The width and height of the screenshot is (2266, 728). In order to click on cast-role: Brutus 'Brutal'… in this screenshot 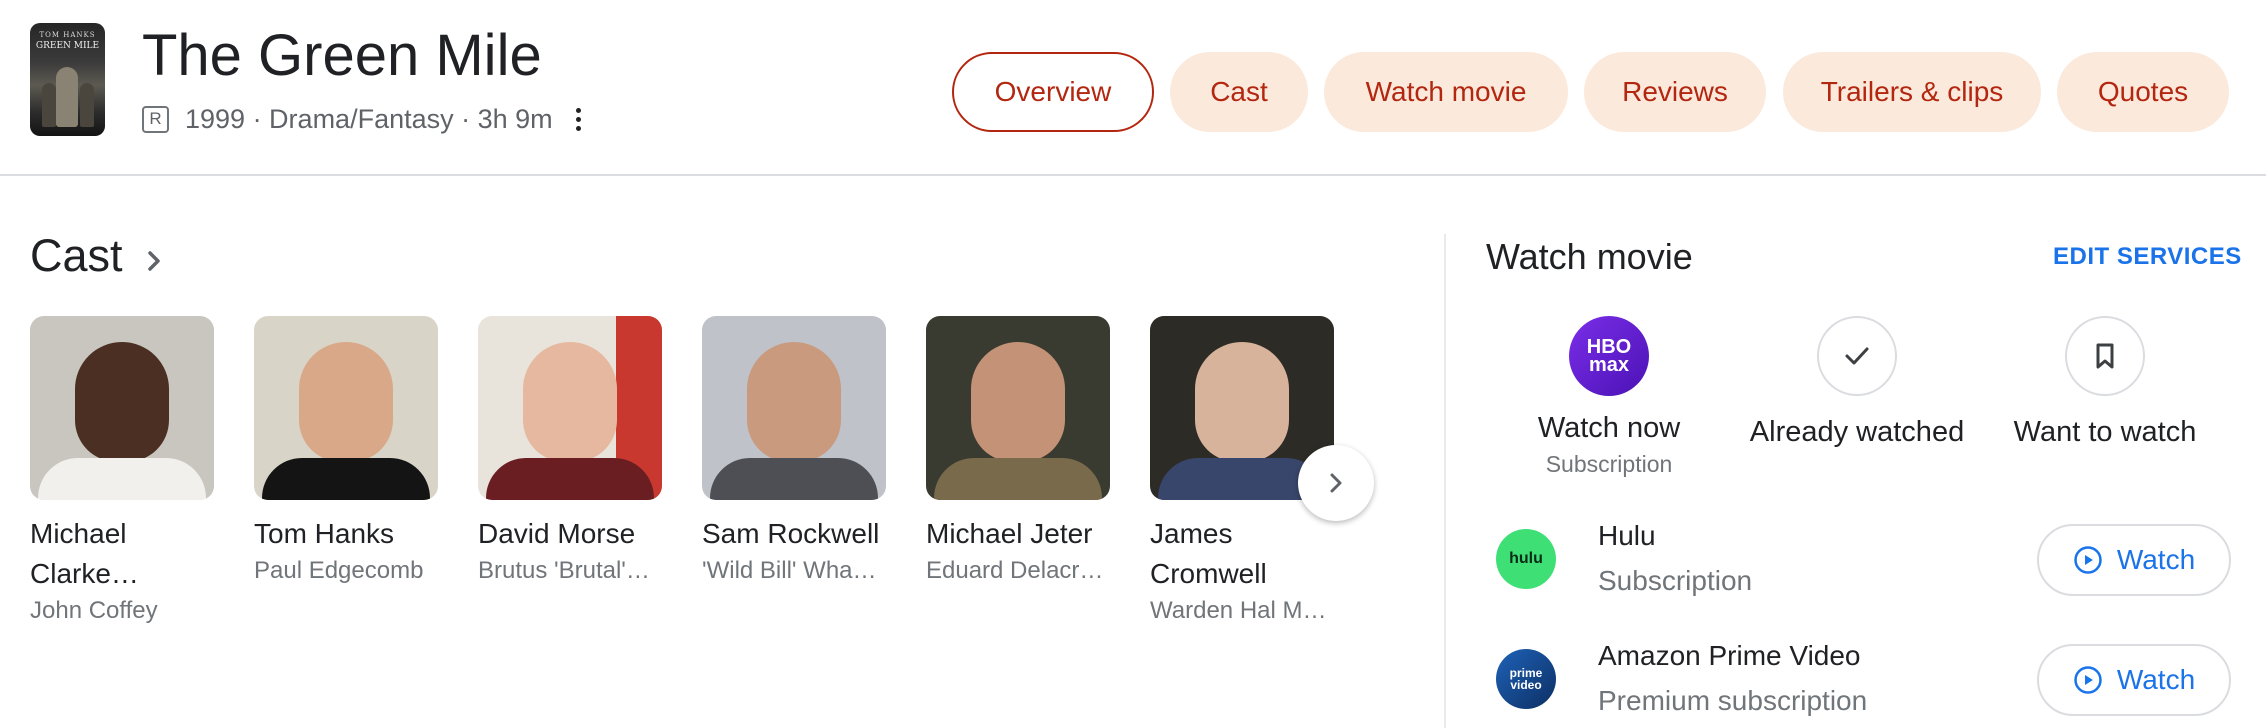, I will do `click(564, 570)`.